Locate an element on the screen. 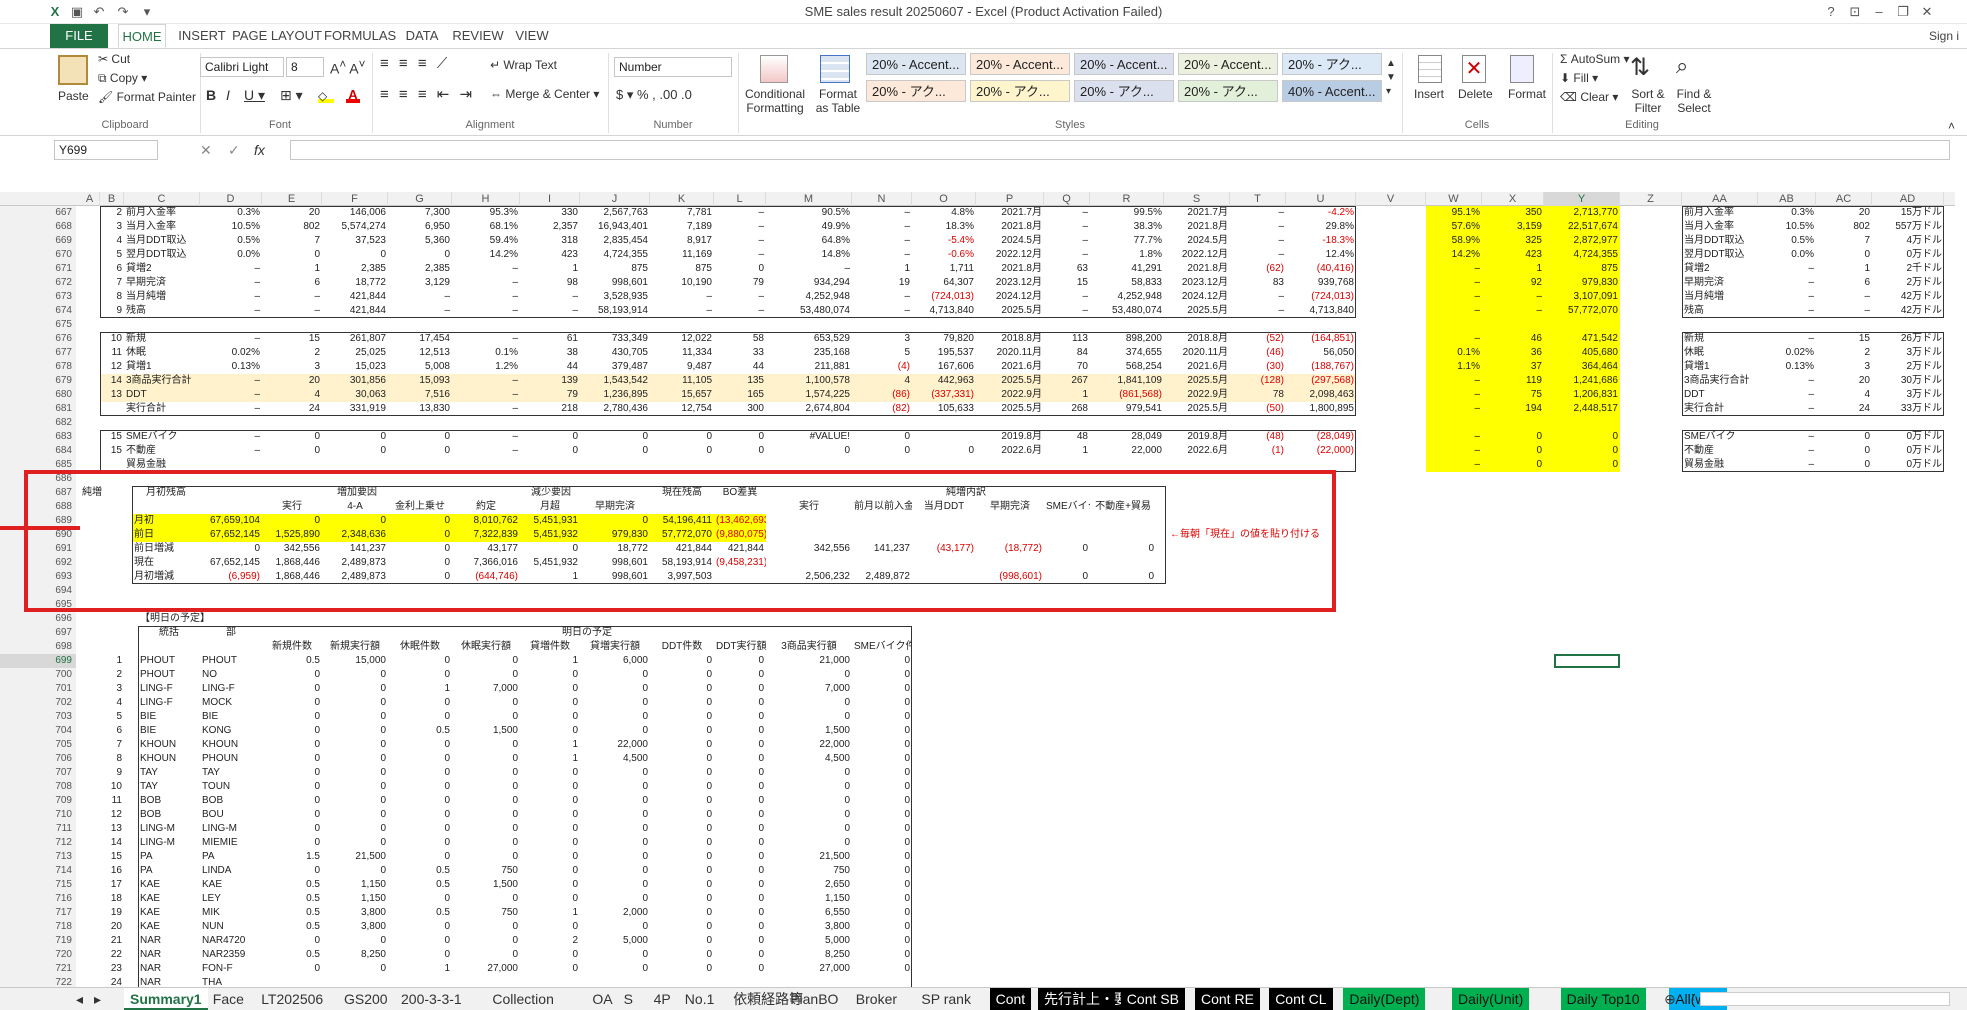 Image resolution: width=1967 pixels, height=1010 pixels. cell-L676: 58 is located at coordinates (740, 339).